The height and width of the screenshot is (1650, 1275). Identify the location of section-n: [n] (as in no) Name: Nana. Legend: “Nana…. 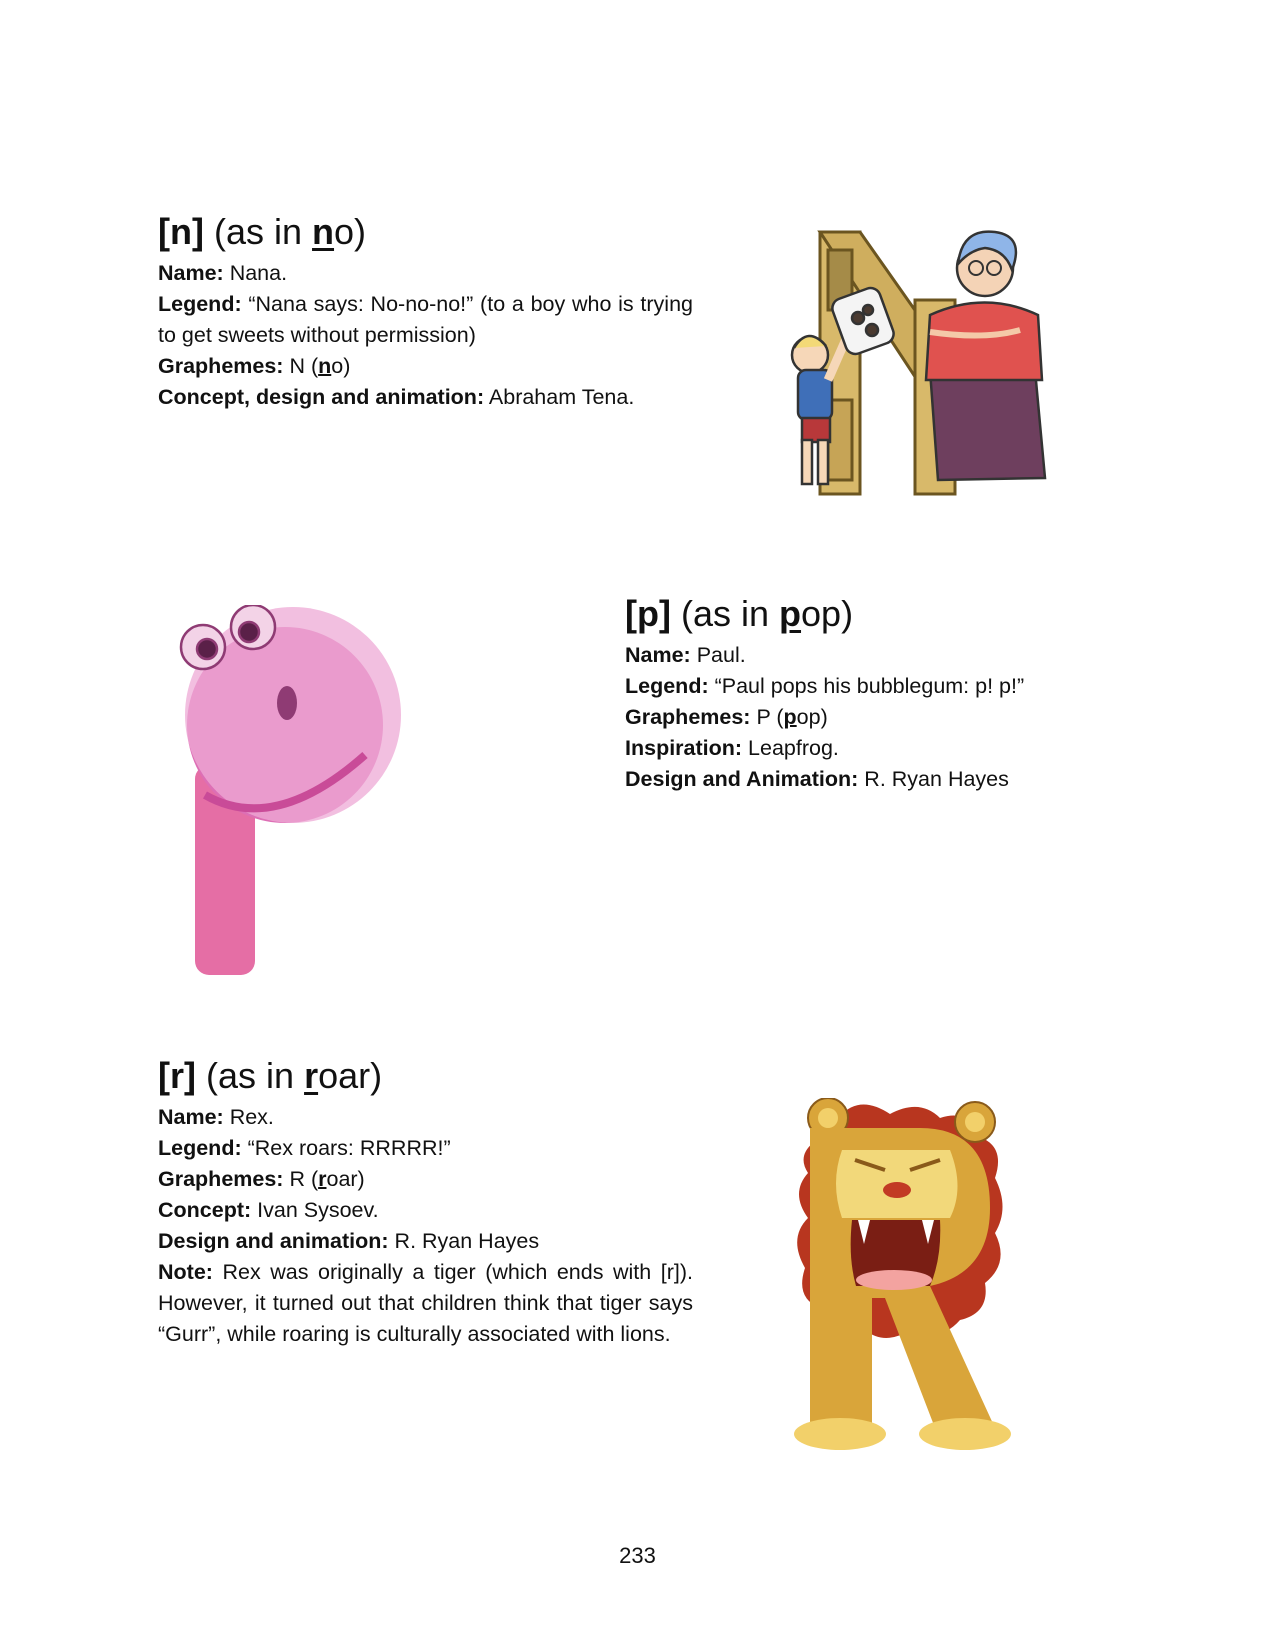
(425, 311).